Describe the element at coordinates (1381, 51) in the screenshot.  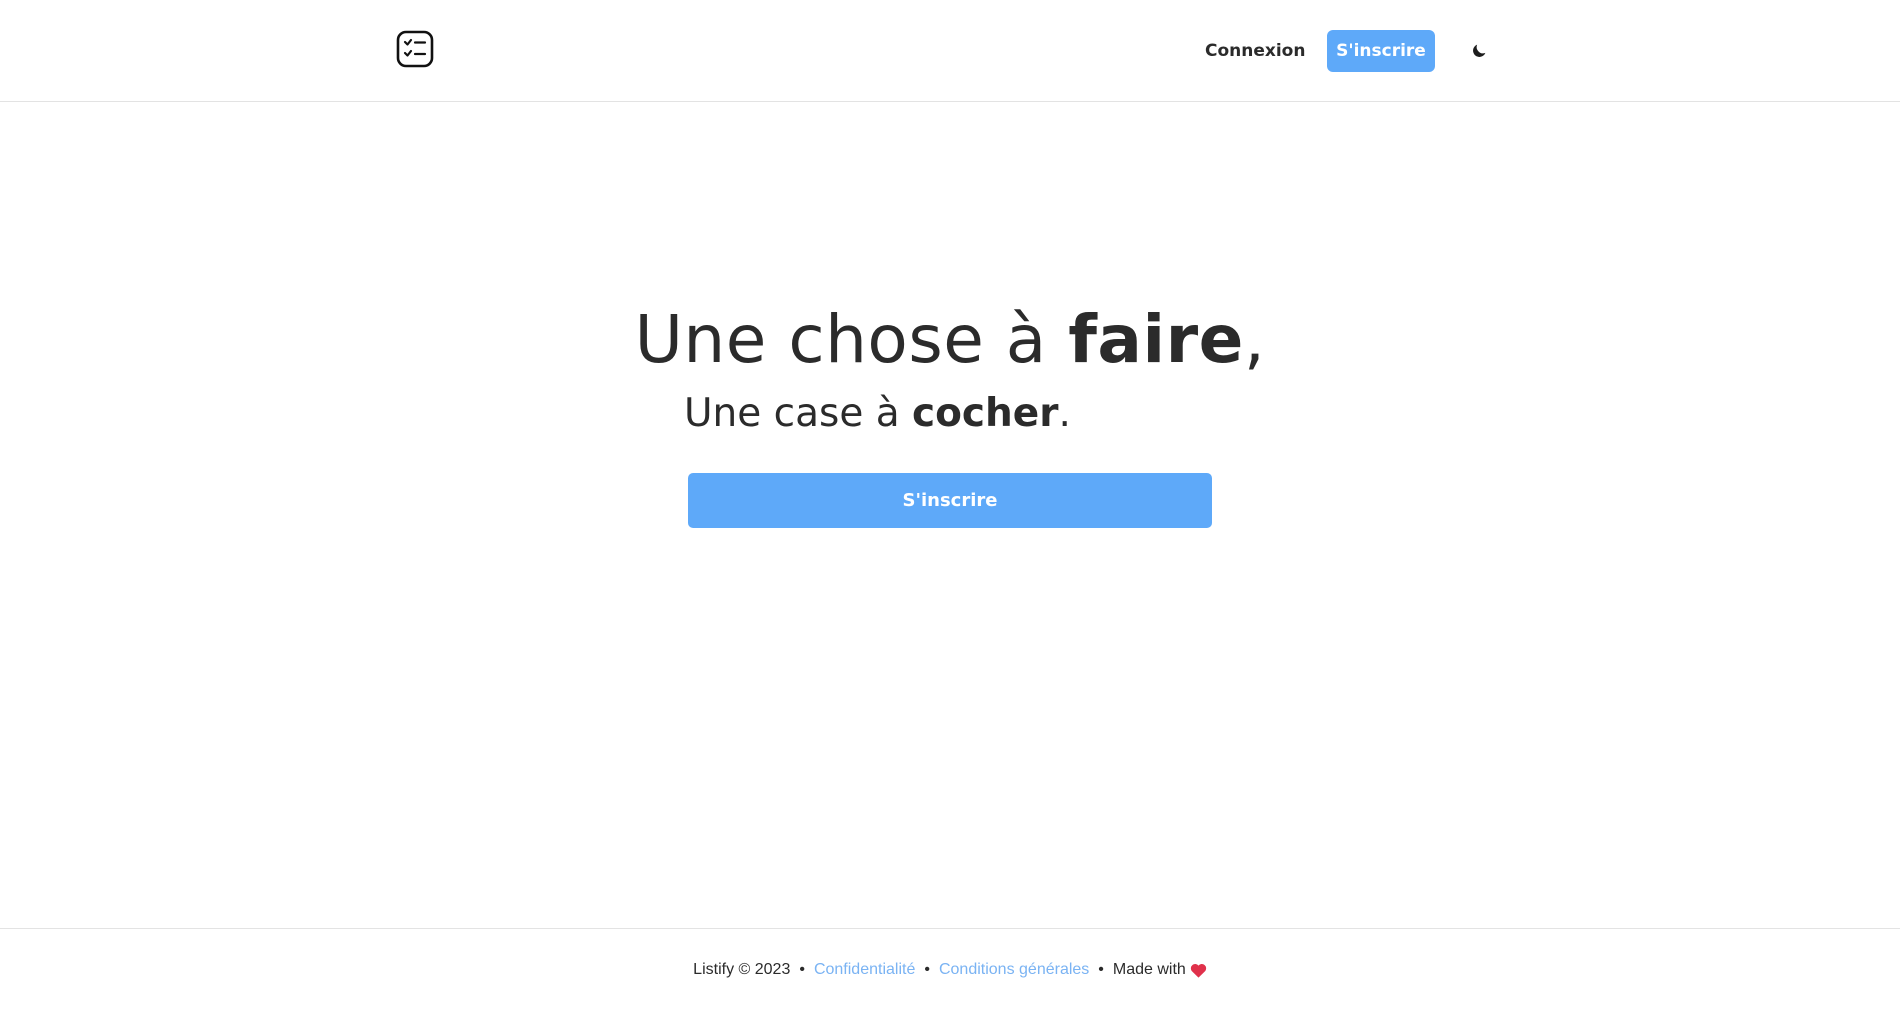
I see `signup-button: S'inscrire` at that location.